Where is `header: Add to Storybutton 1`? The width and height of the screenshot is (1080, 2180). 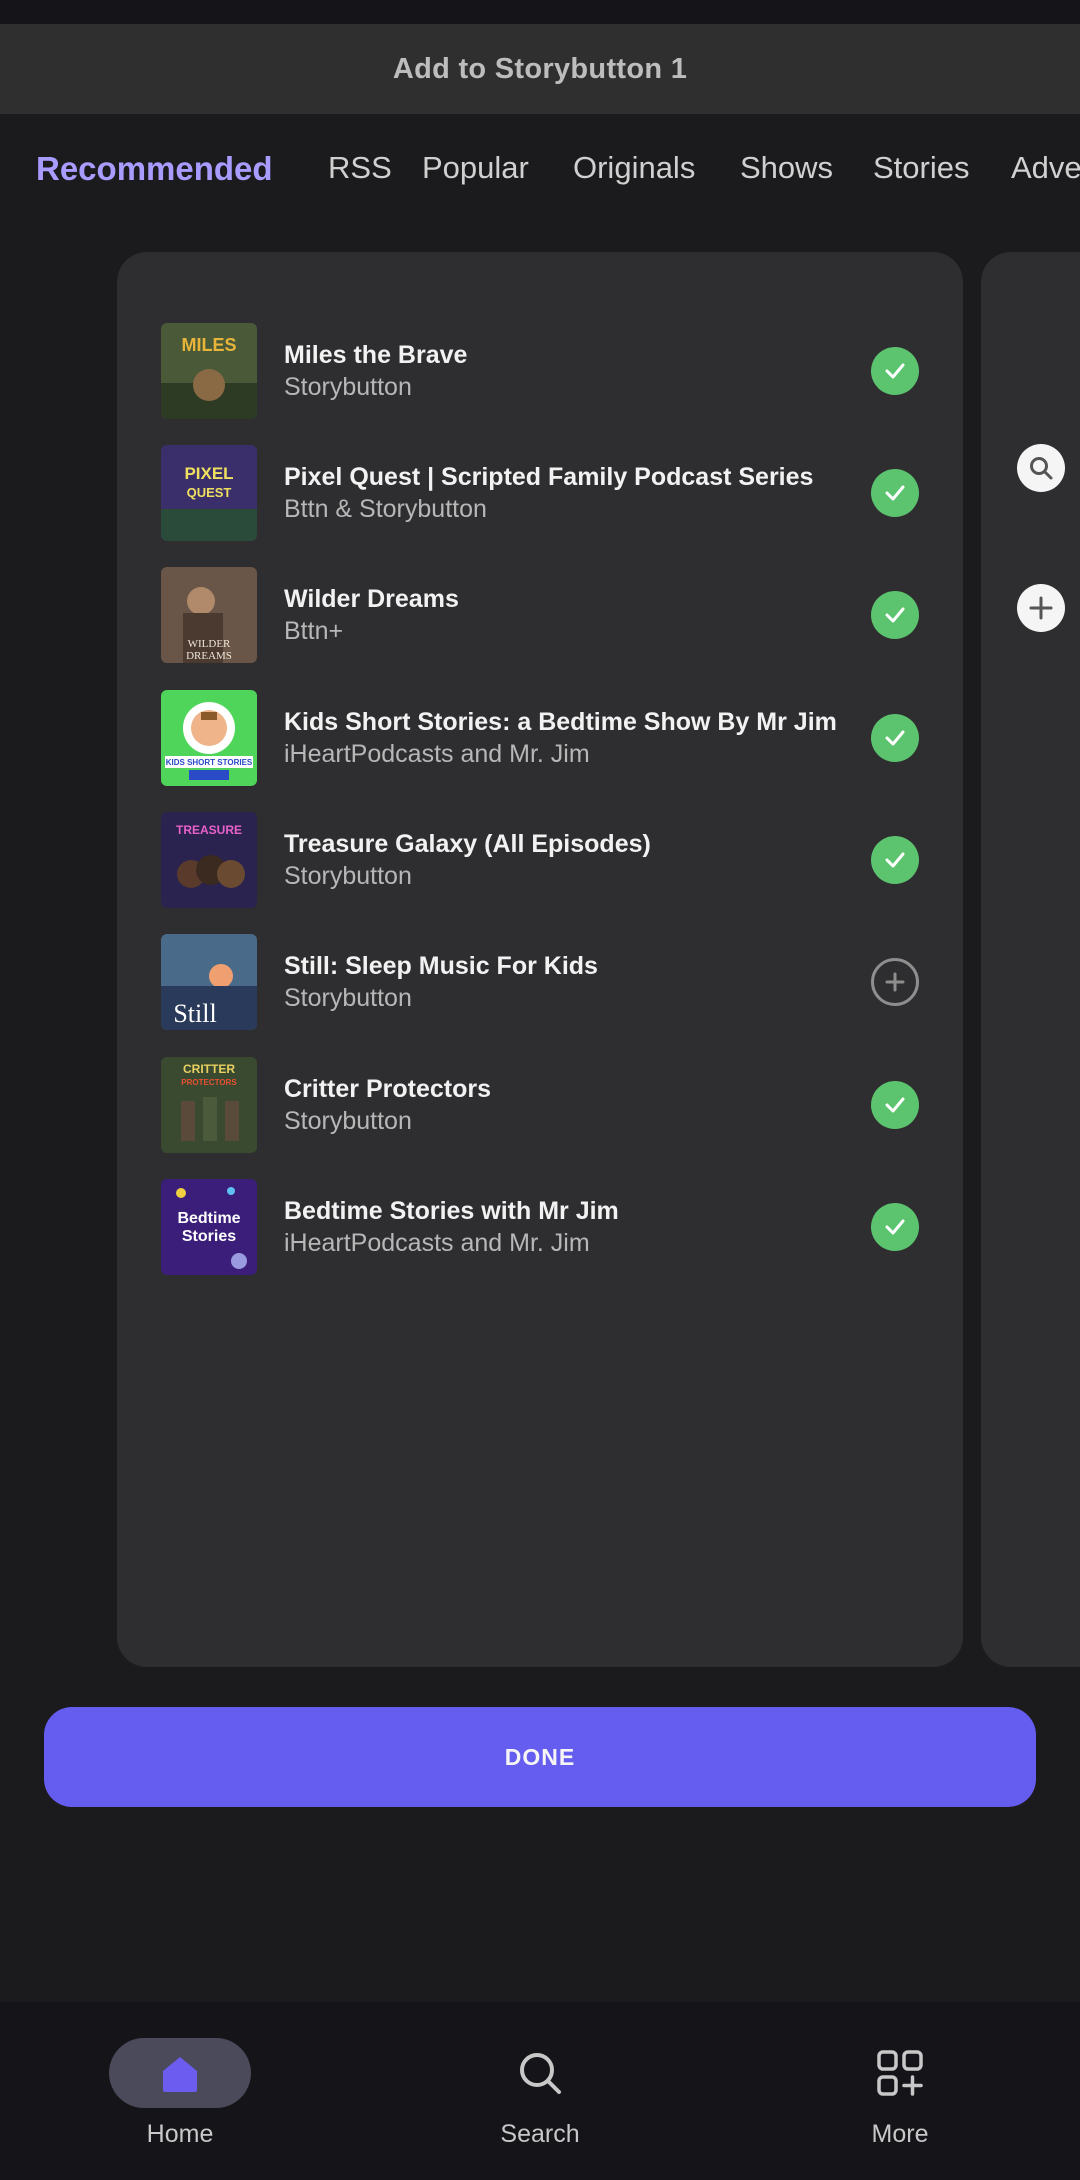
header: Add to Storybutton 1 is located at coordinates (540, 69).